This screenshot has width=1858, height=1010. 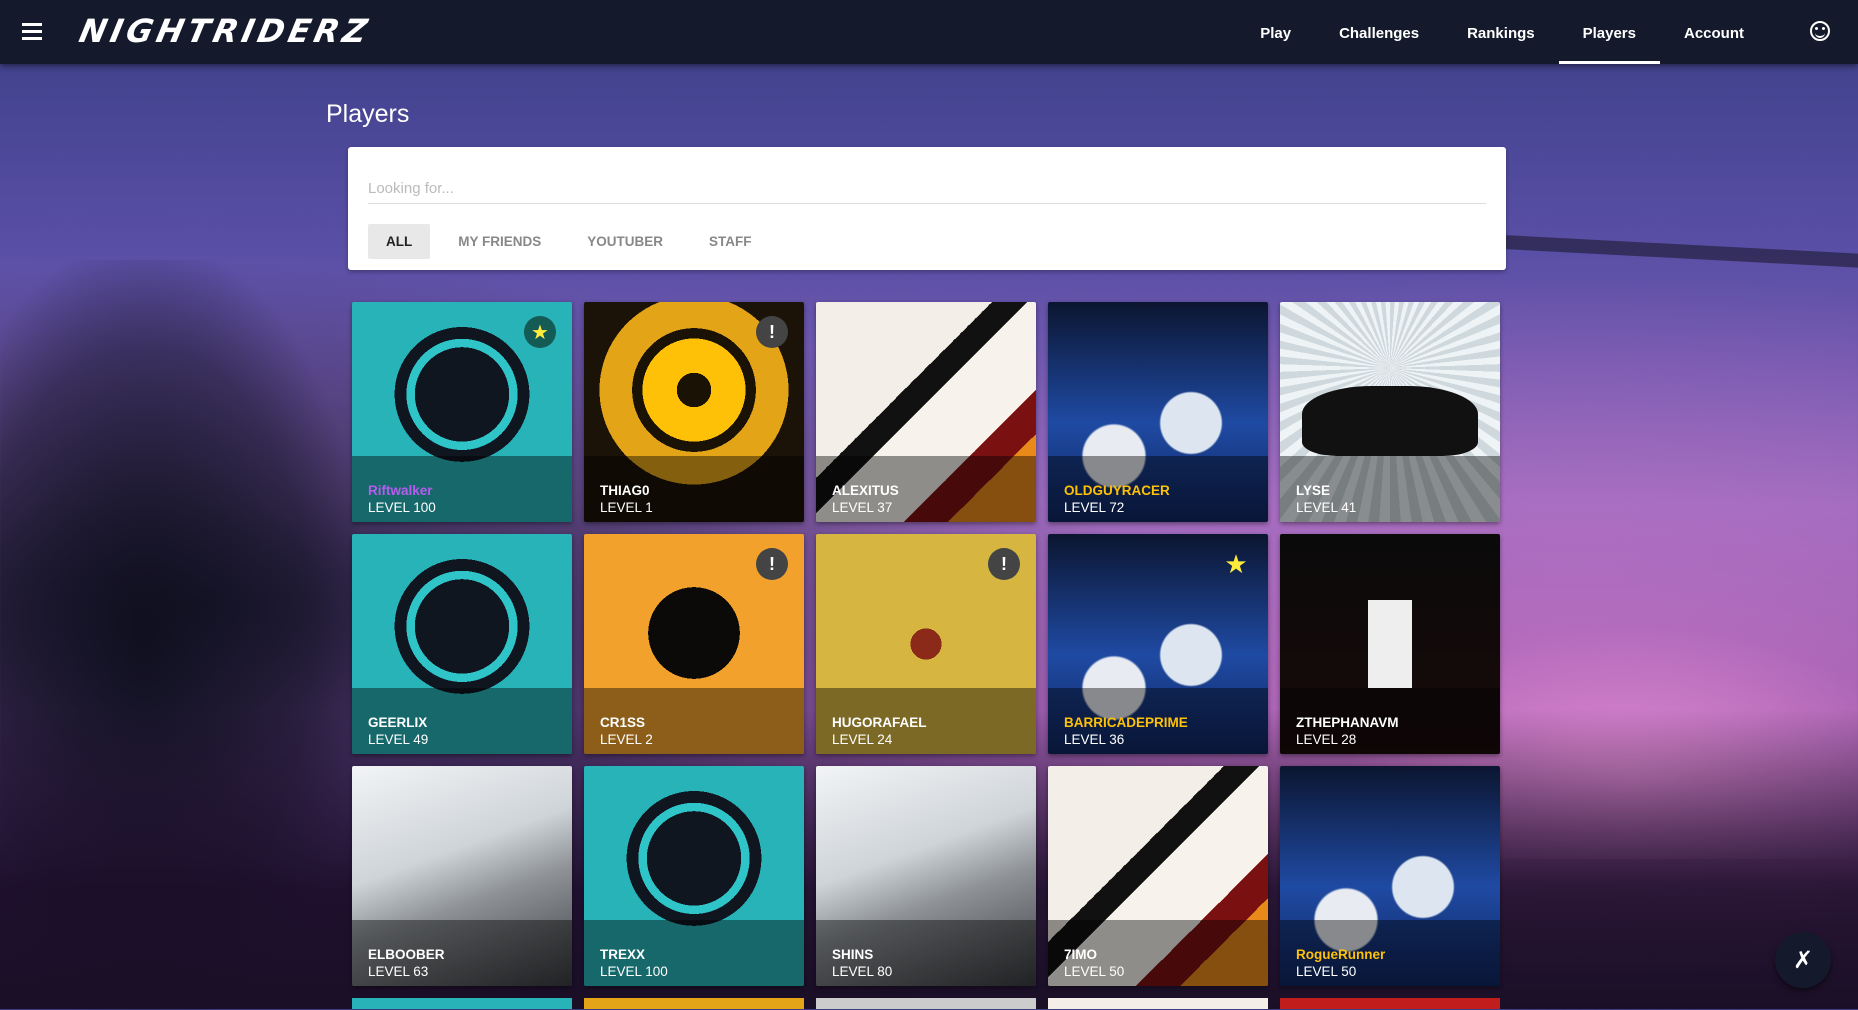 I want to click on page-title: Players, so click(x=368, y=114).